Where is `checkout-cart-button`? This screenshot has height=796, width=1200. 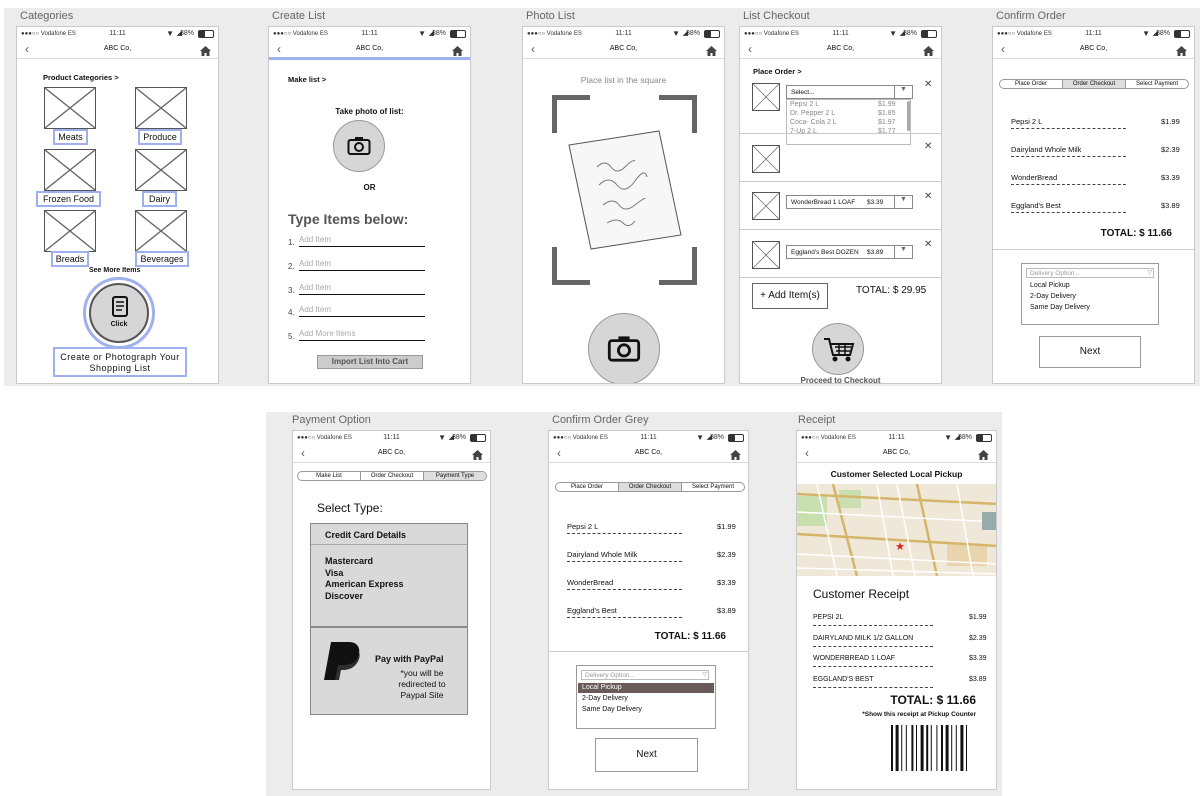 checkout-cart-button is located at coordinates (838, 349).